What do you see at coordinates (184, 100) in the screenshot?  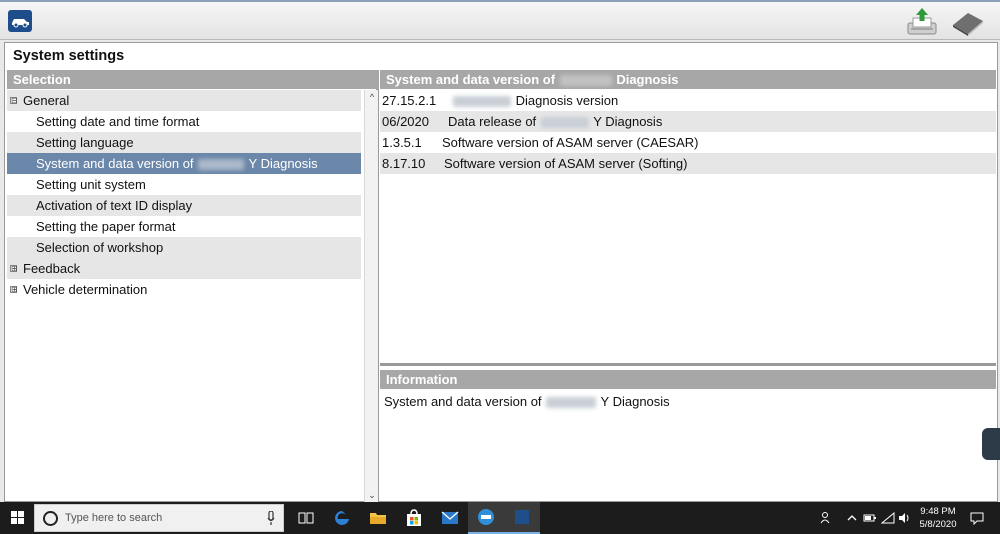 I see `tree-item-general: ⊟ General` at bounding box center [184, 100].